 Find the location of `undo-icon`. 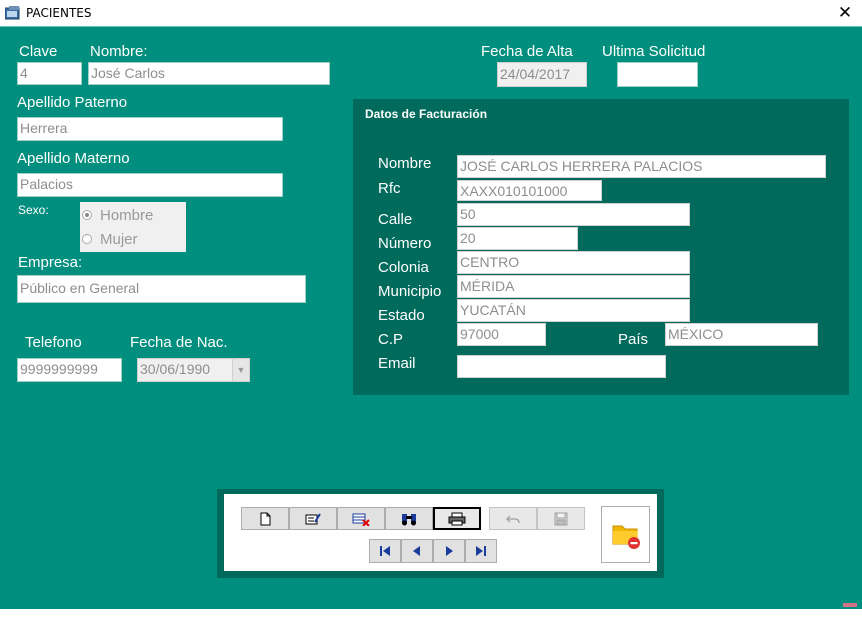

undo-icon is located at coordinates (513, 519).